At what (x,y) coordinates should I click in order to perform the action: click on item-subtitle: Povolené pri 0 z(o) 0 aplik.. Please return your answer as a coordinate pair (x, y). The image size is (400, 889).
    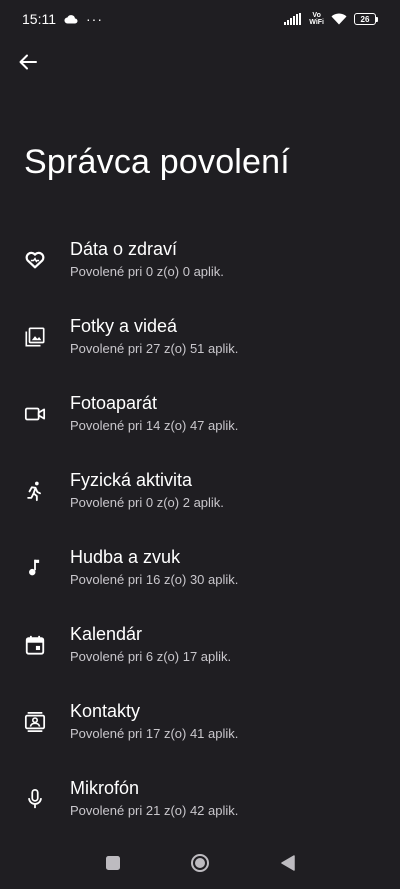
    Looking at the image, I should click on (147, 271).